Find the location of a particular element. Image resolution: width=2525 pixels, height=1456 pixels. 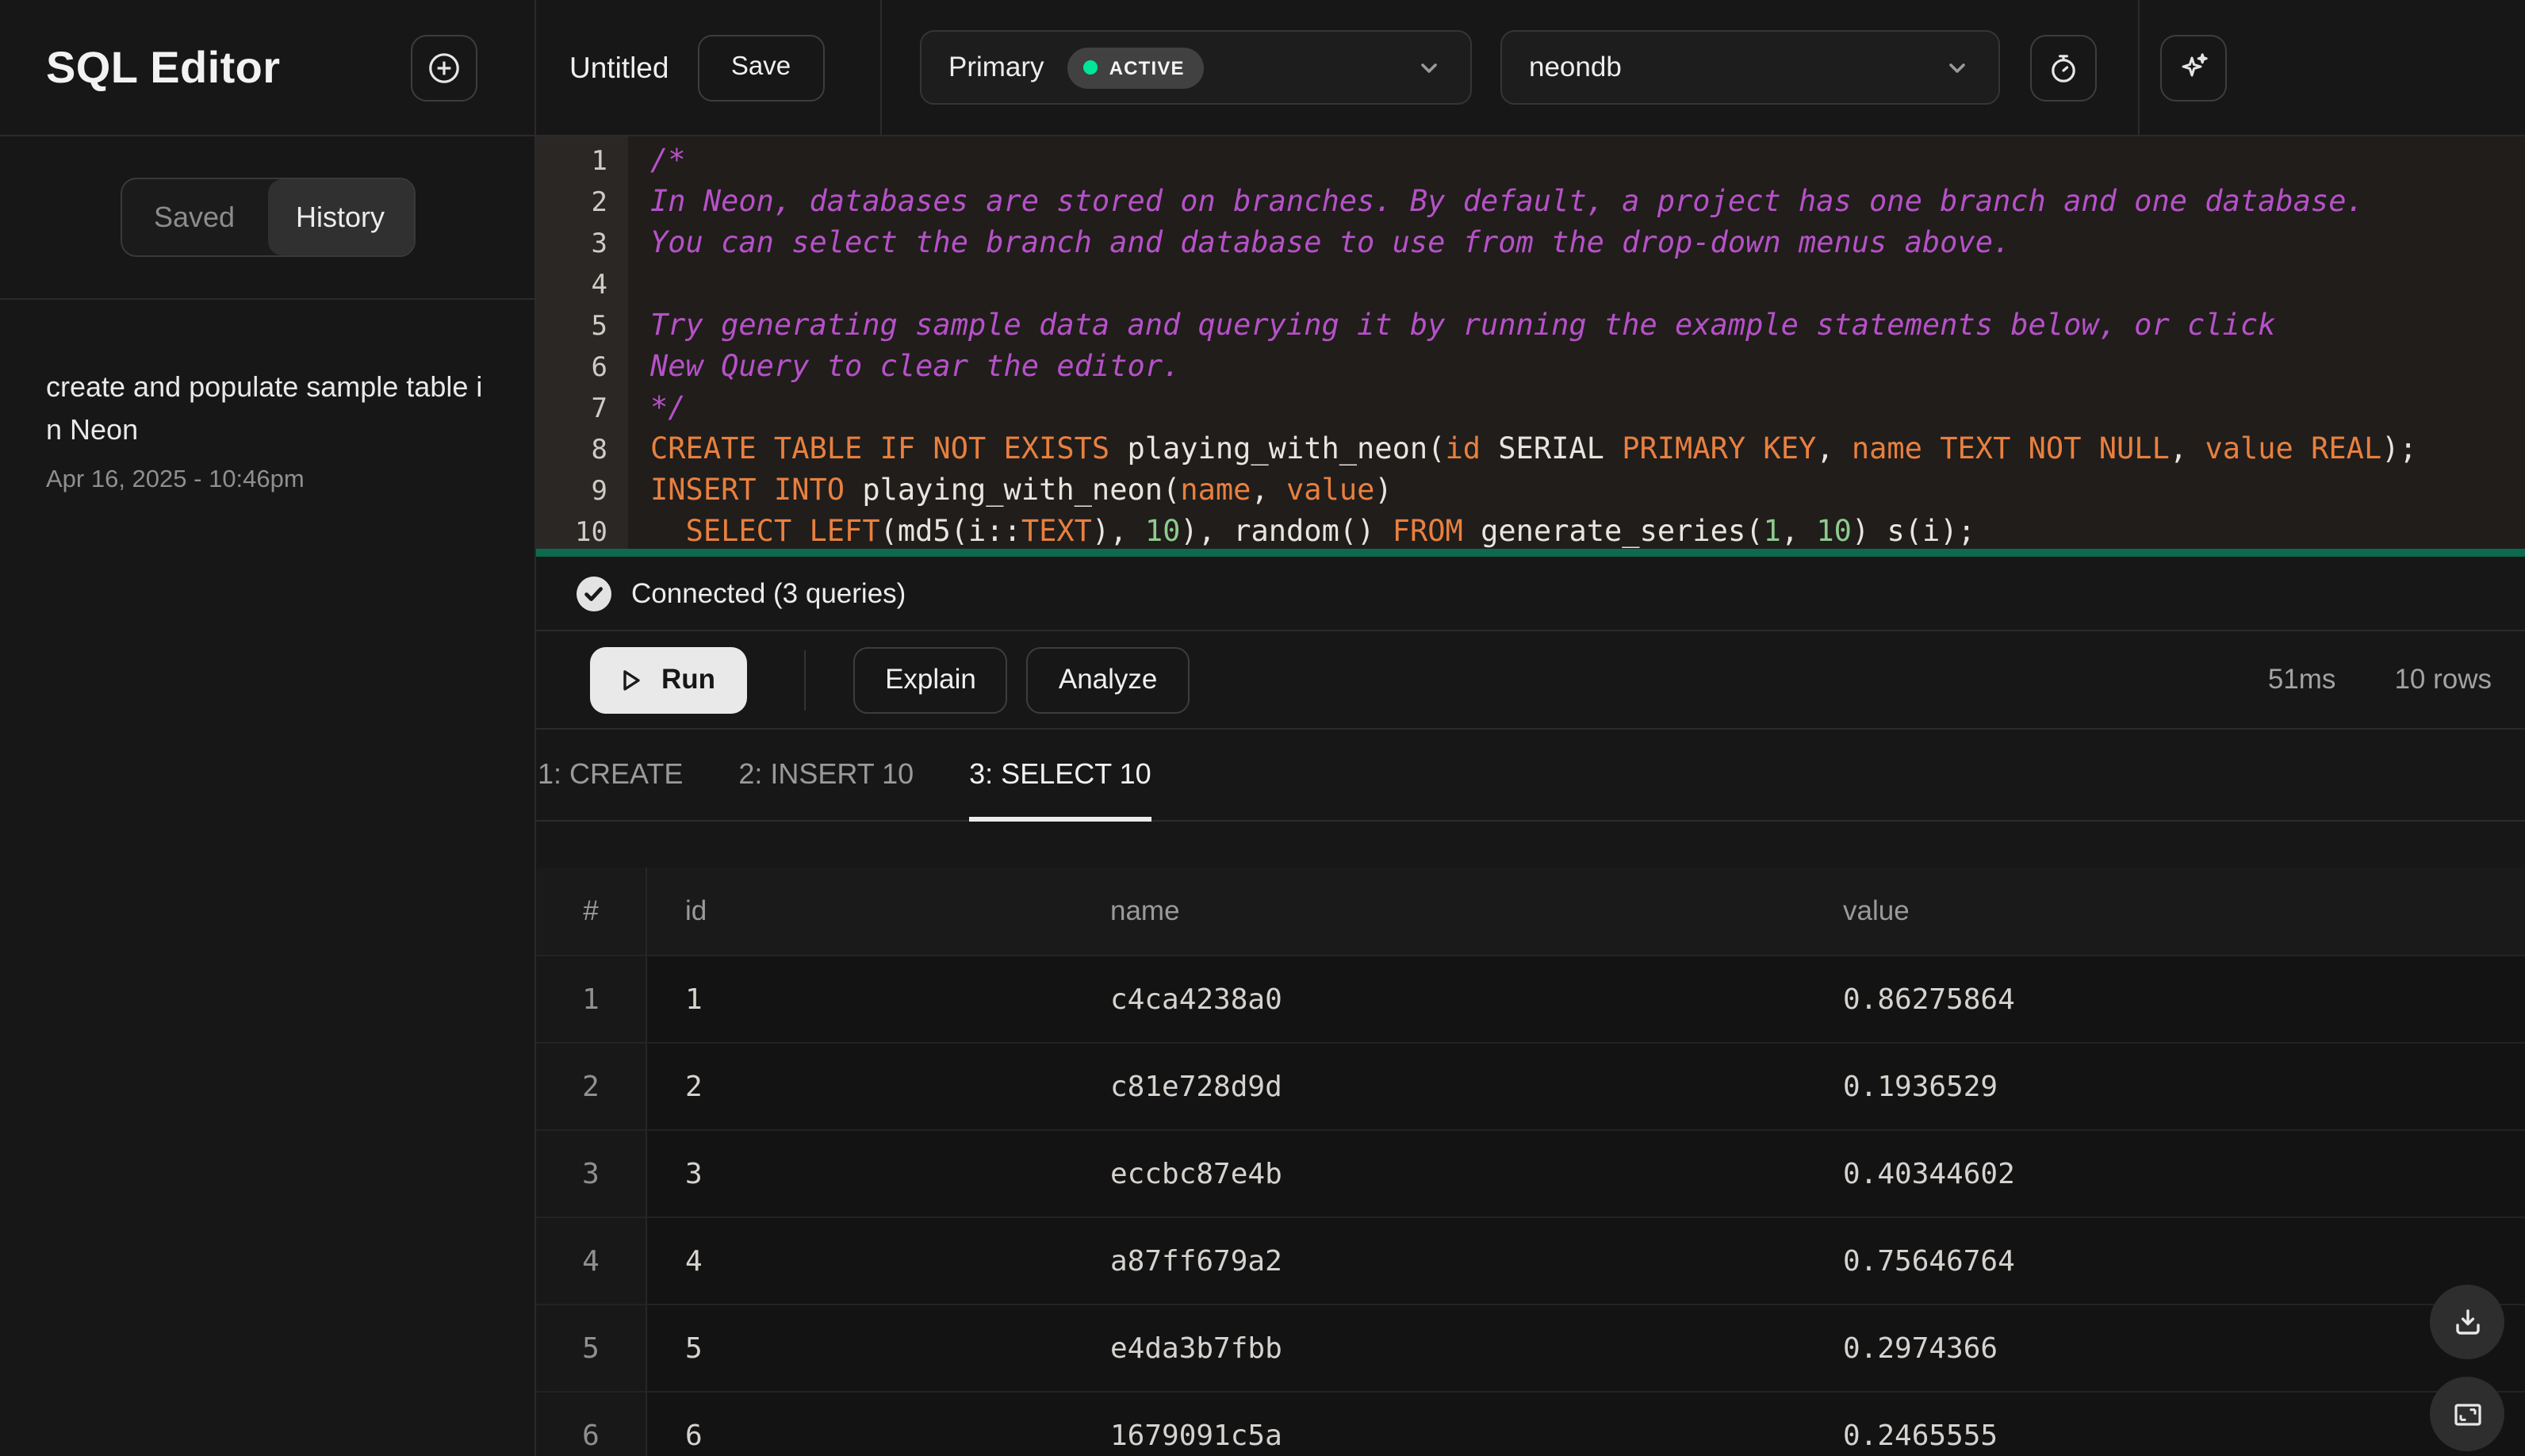

row-index-cell: 4 is located at coordinates (591, 1261).